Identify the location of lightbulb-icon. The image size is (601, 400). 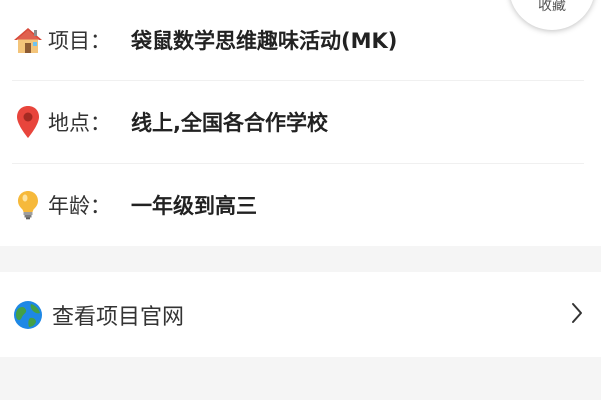
(28, 205).